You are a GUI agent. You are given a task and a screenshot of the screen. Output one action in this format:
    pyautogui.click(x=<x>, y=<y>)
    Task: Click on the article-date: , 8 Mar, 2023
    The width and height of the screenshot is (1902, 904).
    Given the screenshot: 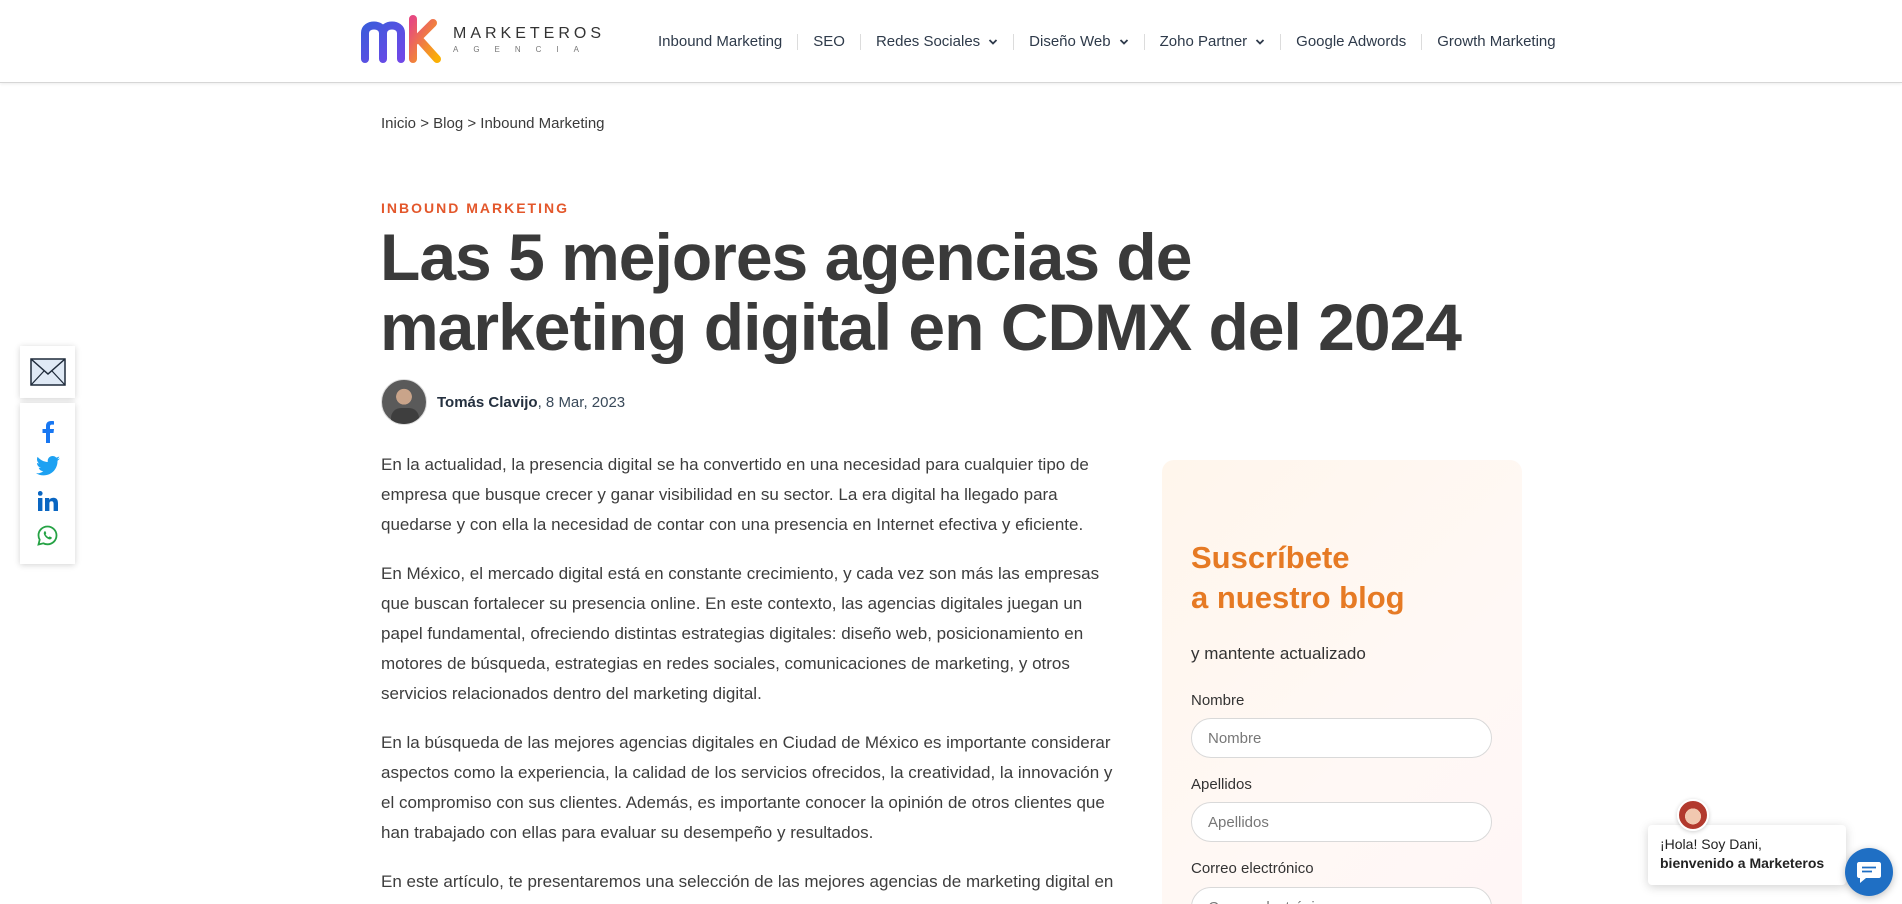 What is the action you would take?
    pyautogui.click(x=581, y=402)
    